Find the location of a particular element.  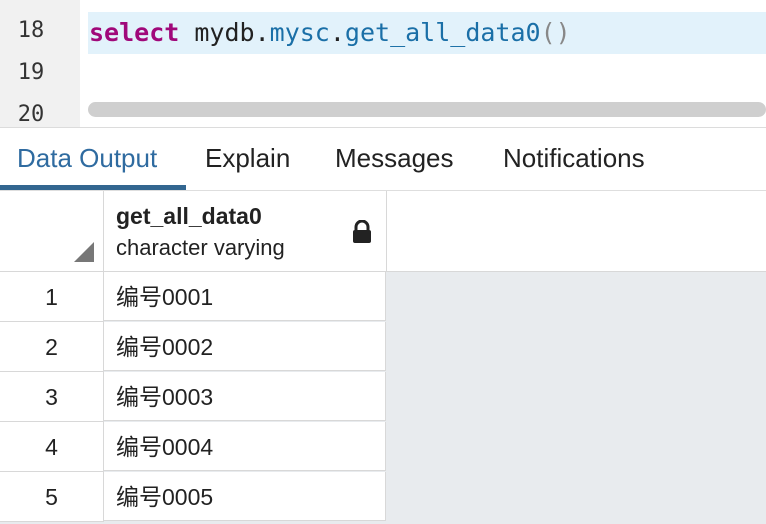

active-tab-indicator is located at coordinates (93, 187).